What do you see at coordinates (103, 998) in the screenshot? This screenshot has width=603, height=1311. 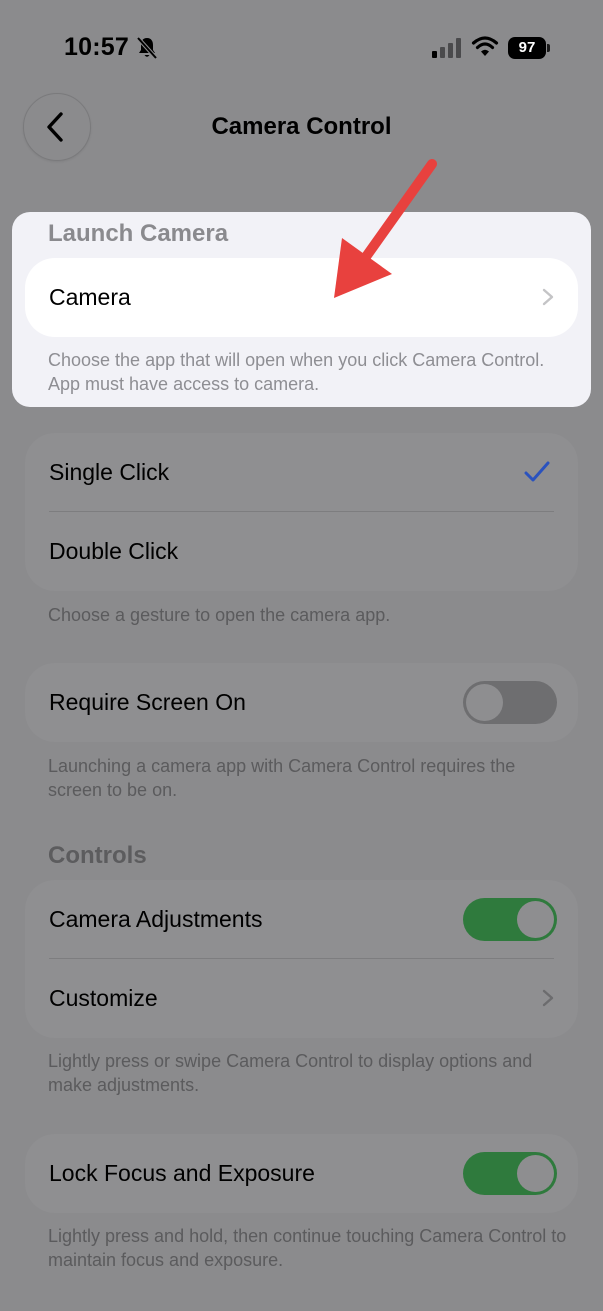 I see `customize-label: Customize` at bounding box center [103, 998].